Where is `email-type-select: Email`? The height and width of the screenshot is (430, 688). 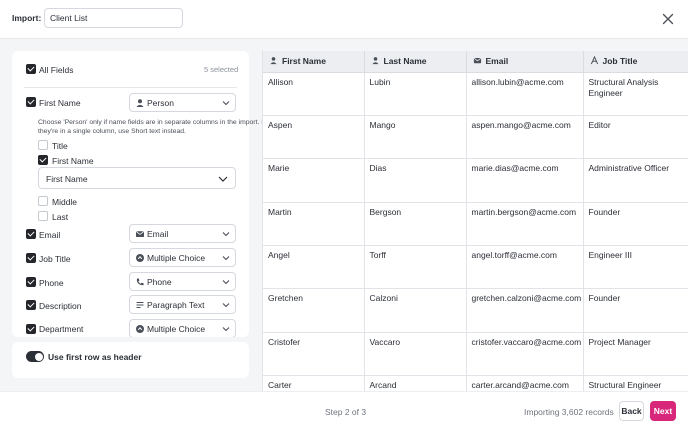
email-type-select: Email is located at coordinates (182, 233).